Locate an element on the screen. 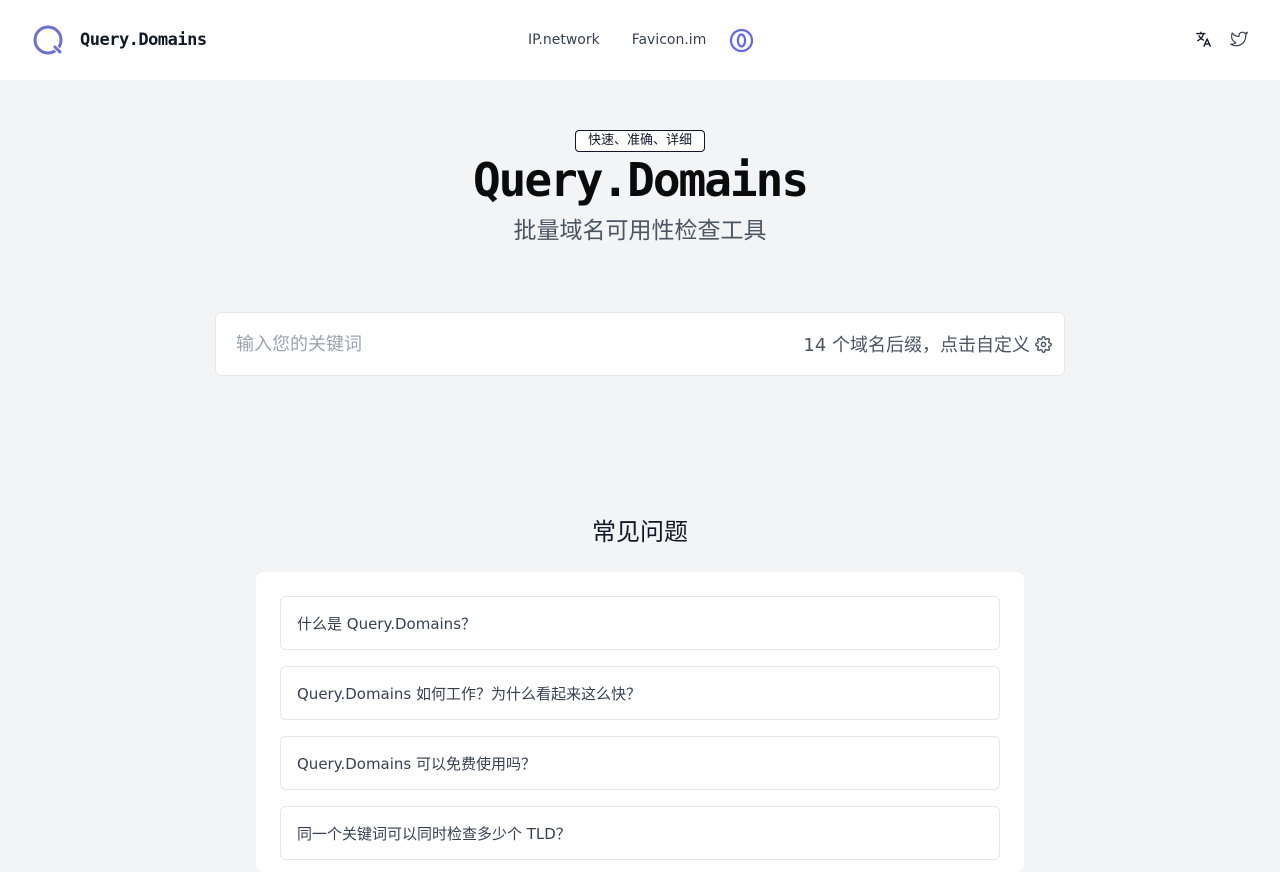 The height and width of the screenshot is (872, 1280). top-nav: IP.network Favicon.im is located at coordinates (641, 40).